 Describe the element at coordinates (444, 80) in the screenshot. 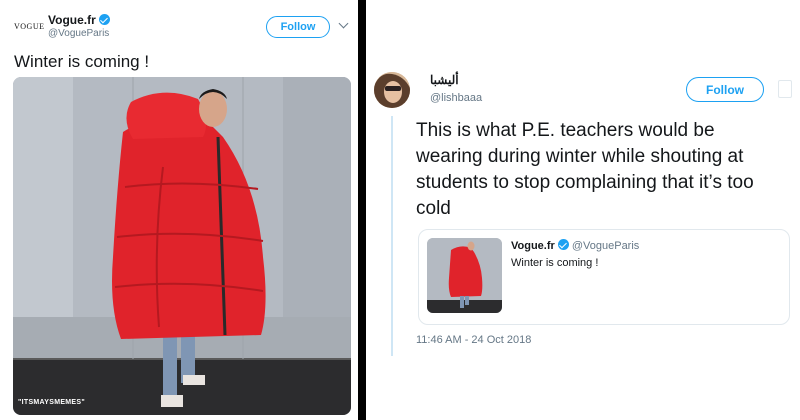

I see `author-name: أليشبا` at that location.